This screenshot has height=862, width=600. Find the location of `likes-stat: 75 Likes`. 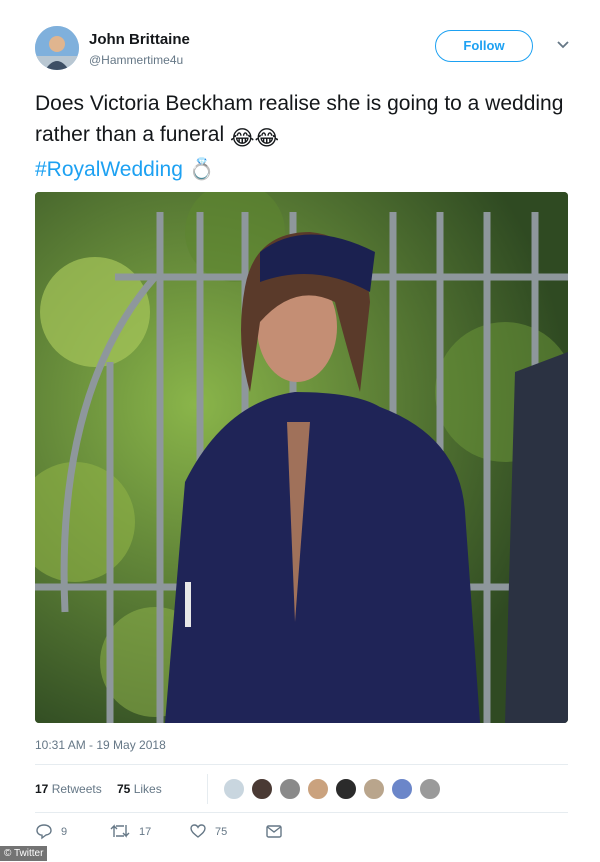

likes-stat: 75 Likes is located at coordinates (139, 789).